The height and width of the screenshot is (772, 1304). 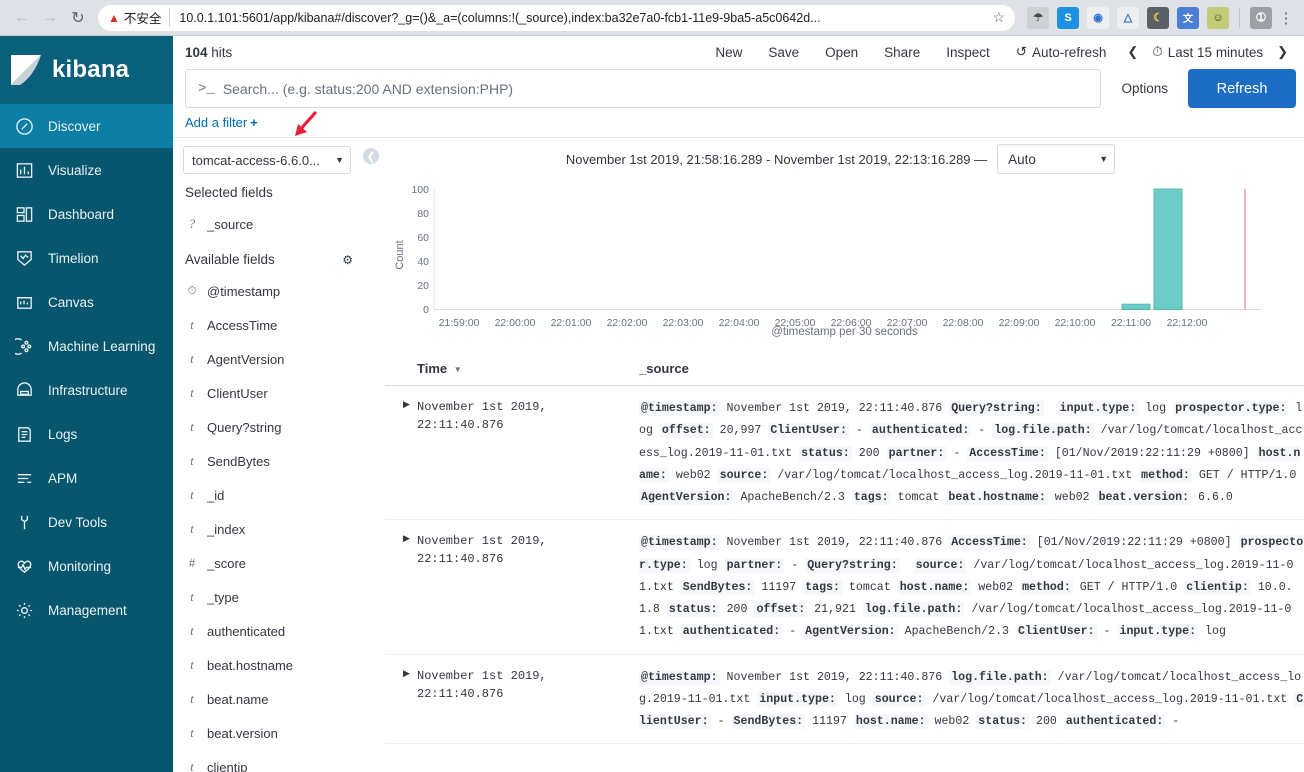 What do you see at coordinates (86, 126) in the screenshot?
I see `sidebar-item-discover: Discover` at bounding box center [86, 126].